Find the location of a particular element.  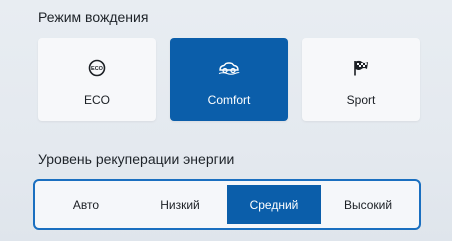

mode-sport-label: Sport is located at coordinates (361, 100).